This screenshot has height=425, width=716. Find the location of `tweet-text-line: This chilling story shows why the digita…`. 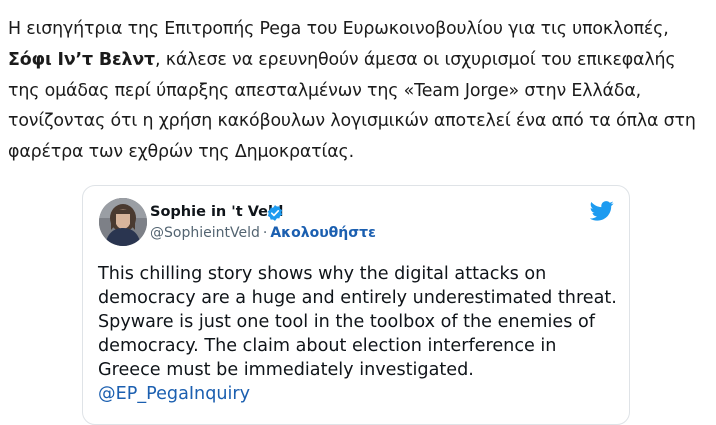

tweet-text-line: This chilling story shows why the digita… is located at coordinates (322, 274).